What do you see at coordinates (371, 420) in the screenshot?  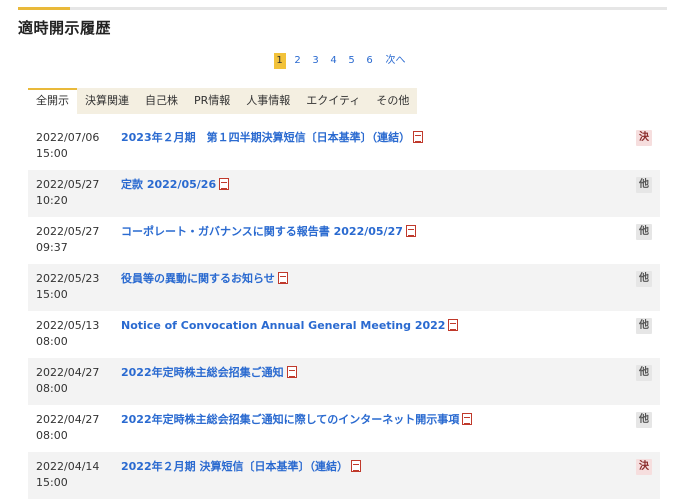 I see `disclosure-title-link: 2022年定時株主総会招集ご通知に際してのインターネット開示事項` at bounding box center [371, 420].